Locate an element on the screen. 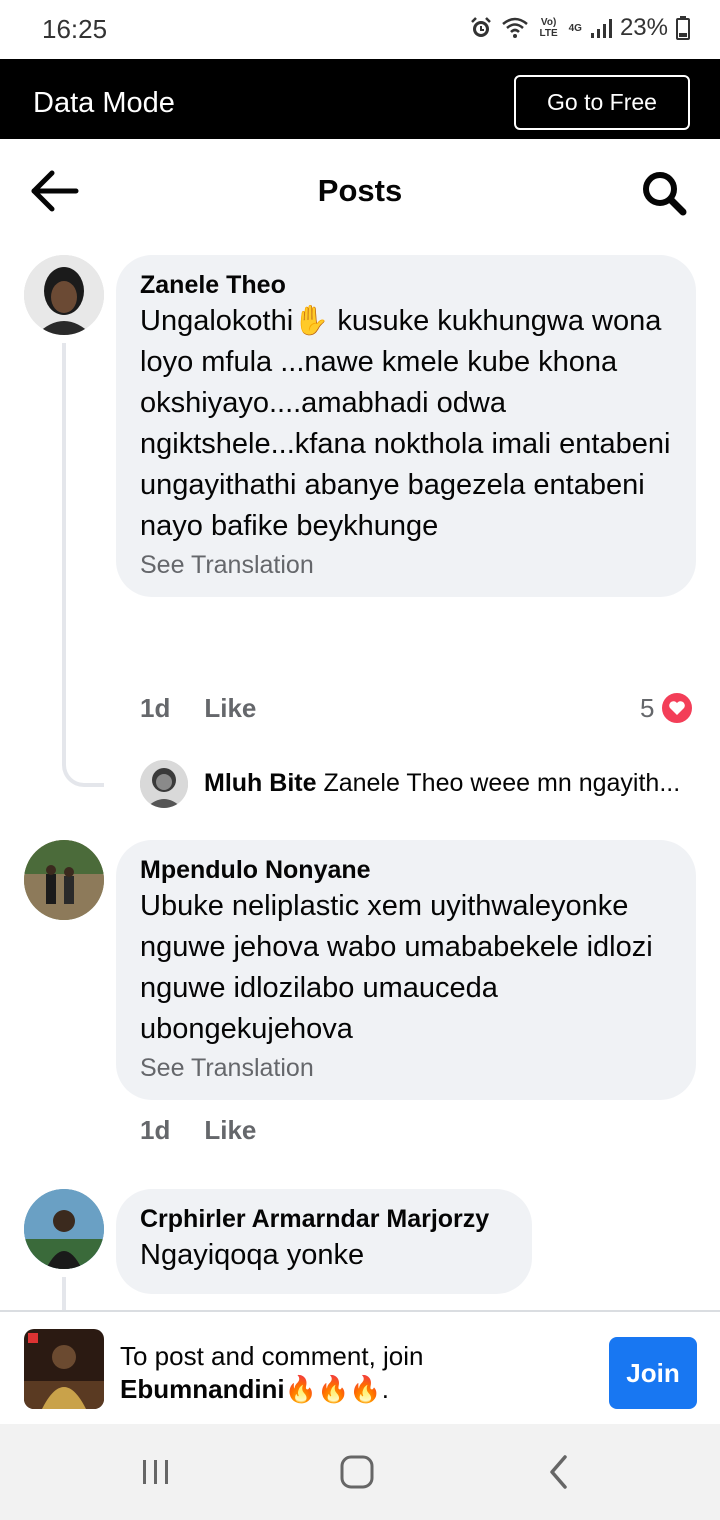 The height and width of the screenshot is (1520, 720). thread-connector is located at coordinates (83, 756).